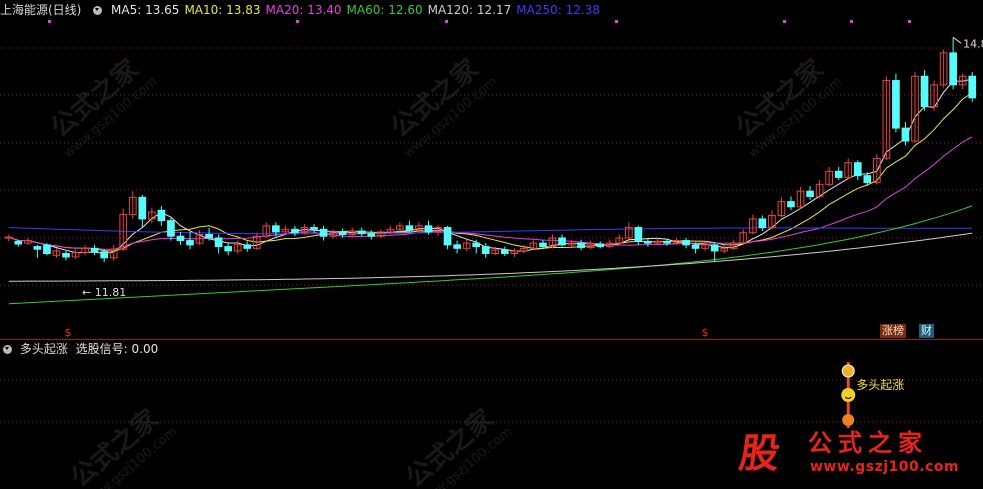 The height and width of the screenshot is (489, 983). Describe the element at coordinates (44, 349) in the screenshot. I see `indicator-name: 多头起涨` at that location.